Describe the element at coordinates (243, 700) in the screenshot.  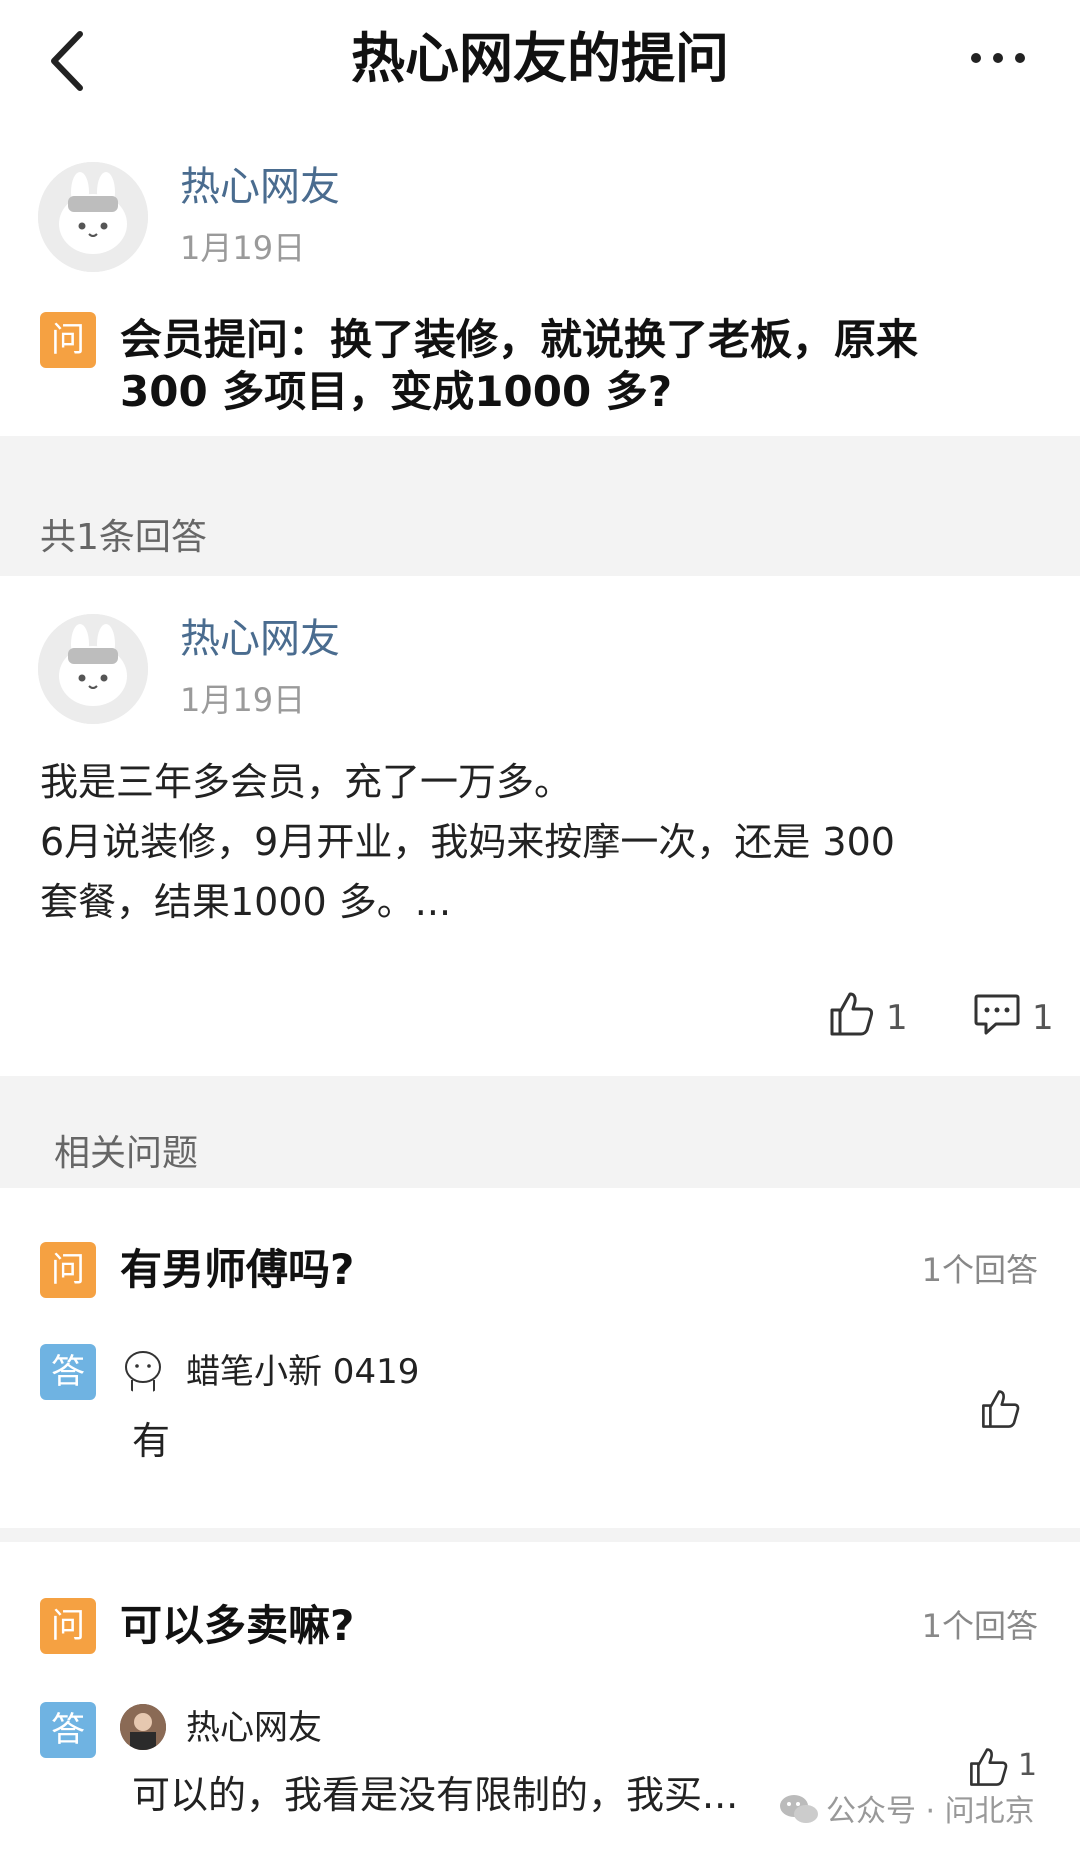
I see `answer-date: 1月19日` at that location.